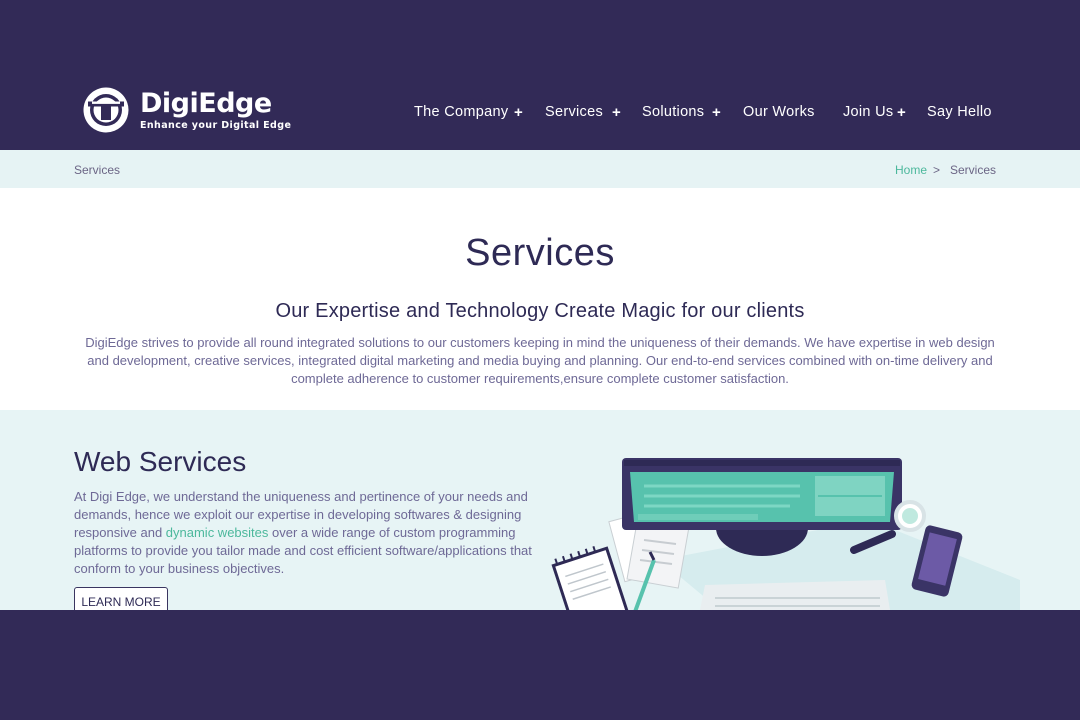 This screenshot has height=720, width=1080. I want to click on nav-item-the-company: The Company +, so click(468, 114).